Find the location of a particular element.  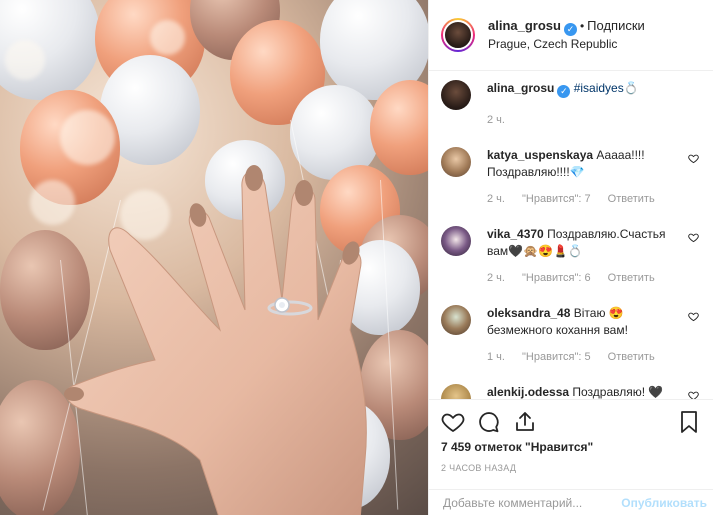

caption: alina_grosu ✓ #isaidyes💍 2 ч. is located at coordinates (570, 104).